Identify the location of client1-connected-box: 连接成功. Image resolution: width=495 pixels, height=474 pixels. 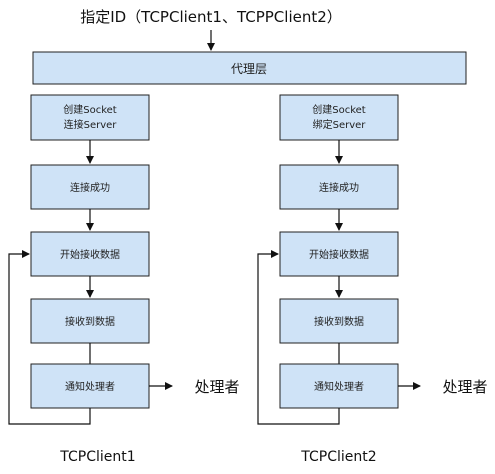
(90, 187).